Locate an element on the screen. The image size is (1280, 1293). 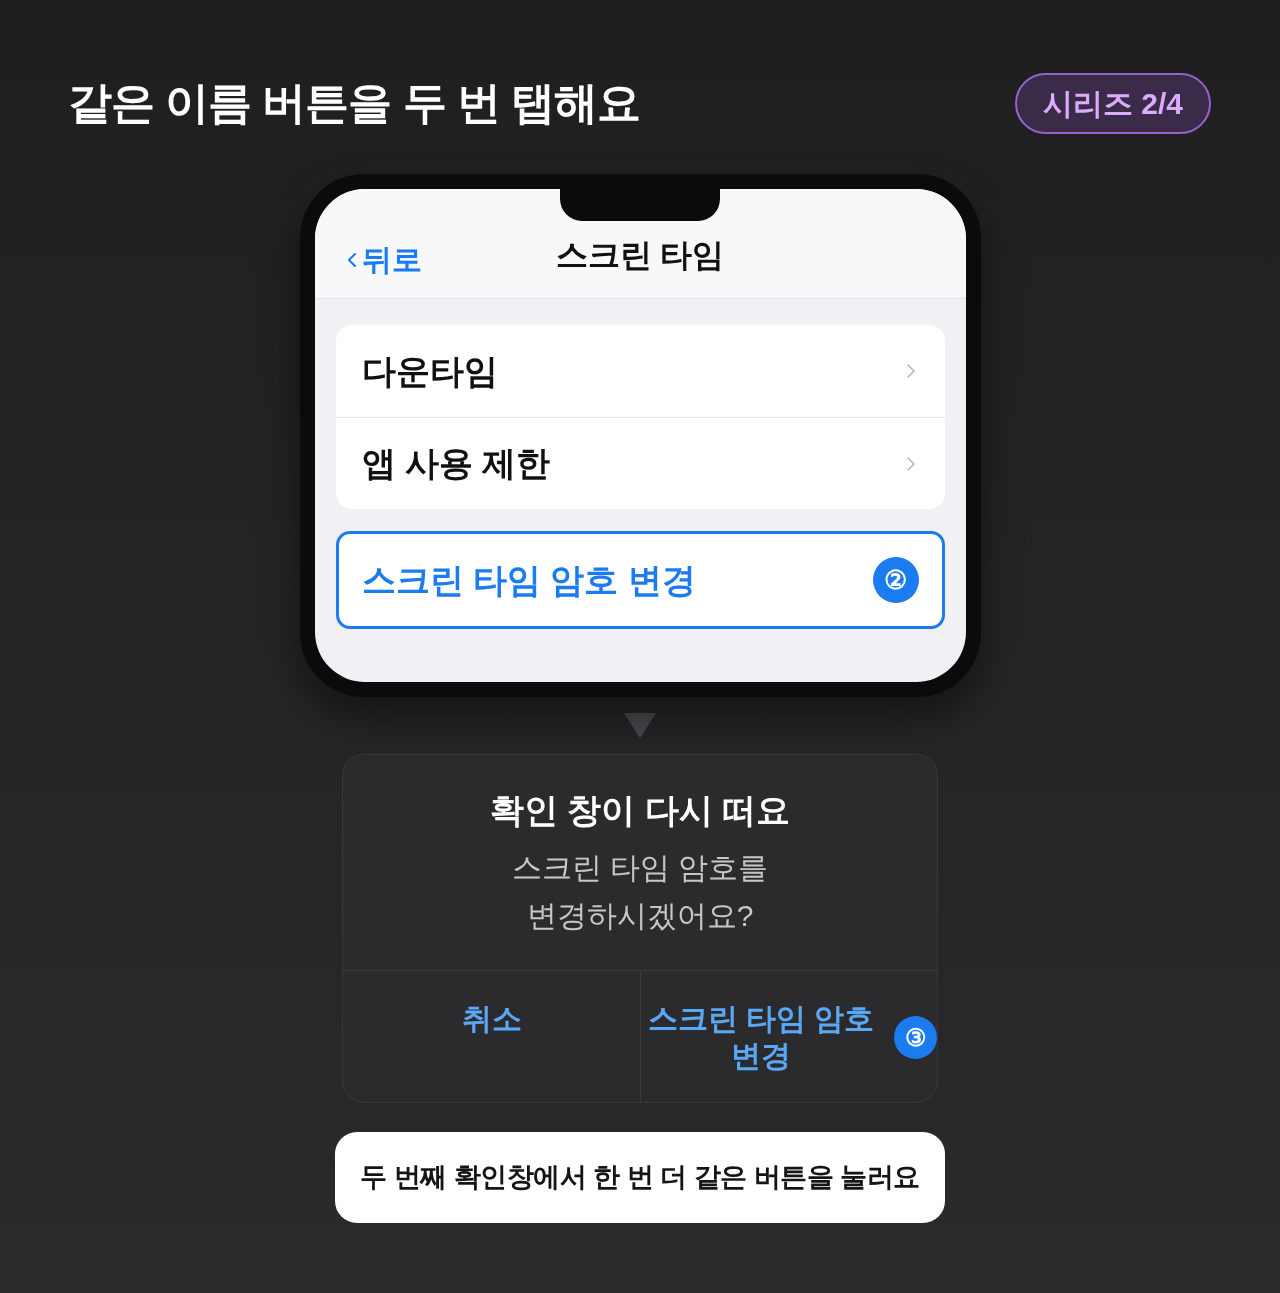
series-badge: 시리즈 2/4 is located at coordinates (1113, 103).